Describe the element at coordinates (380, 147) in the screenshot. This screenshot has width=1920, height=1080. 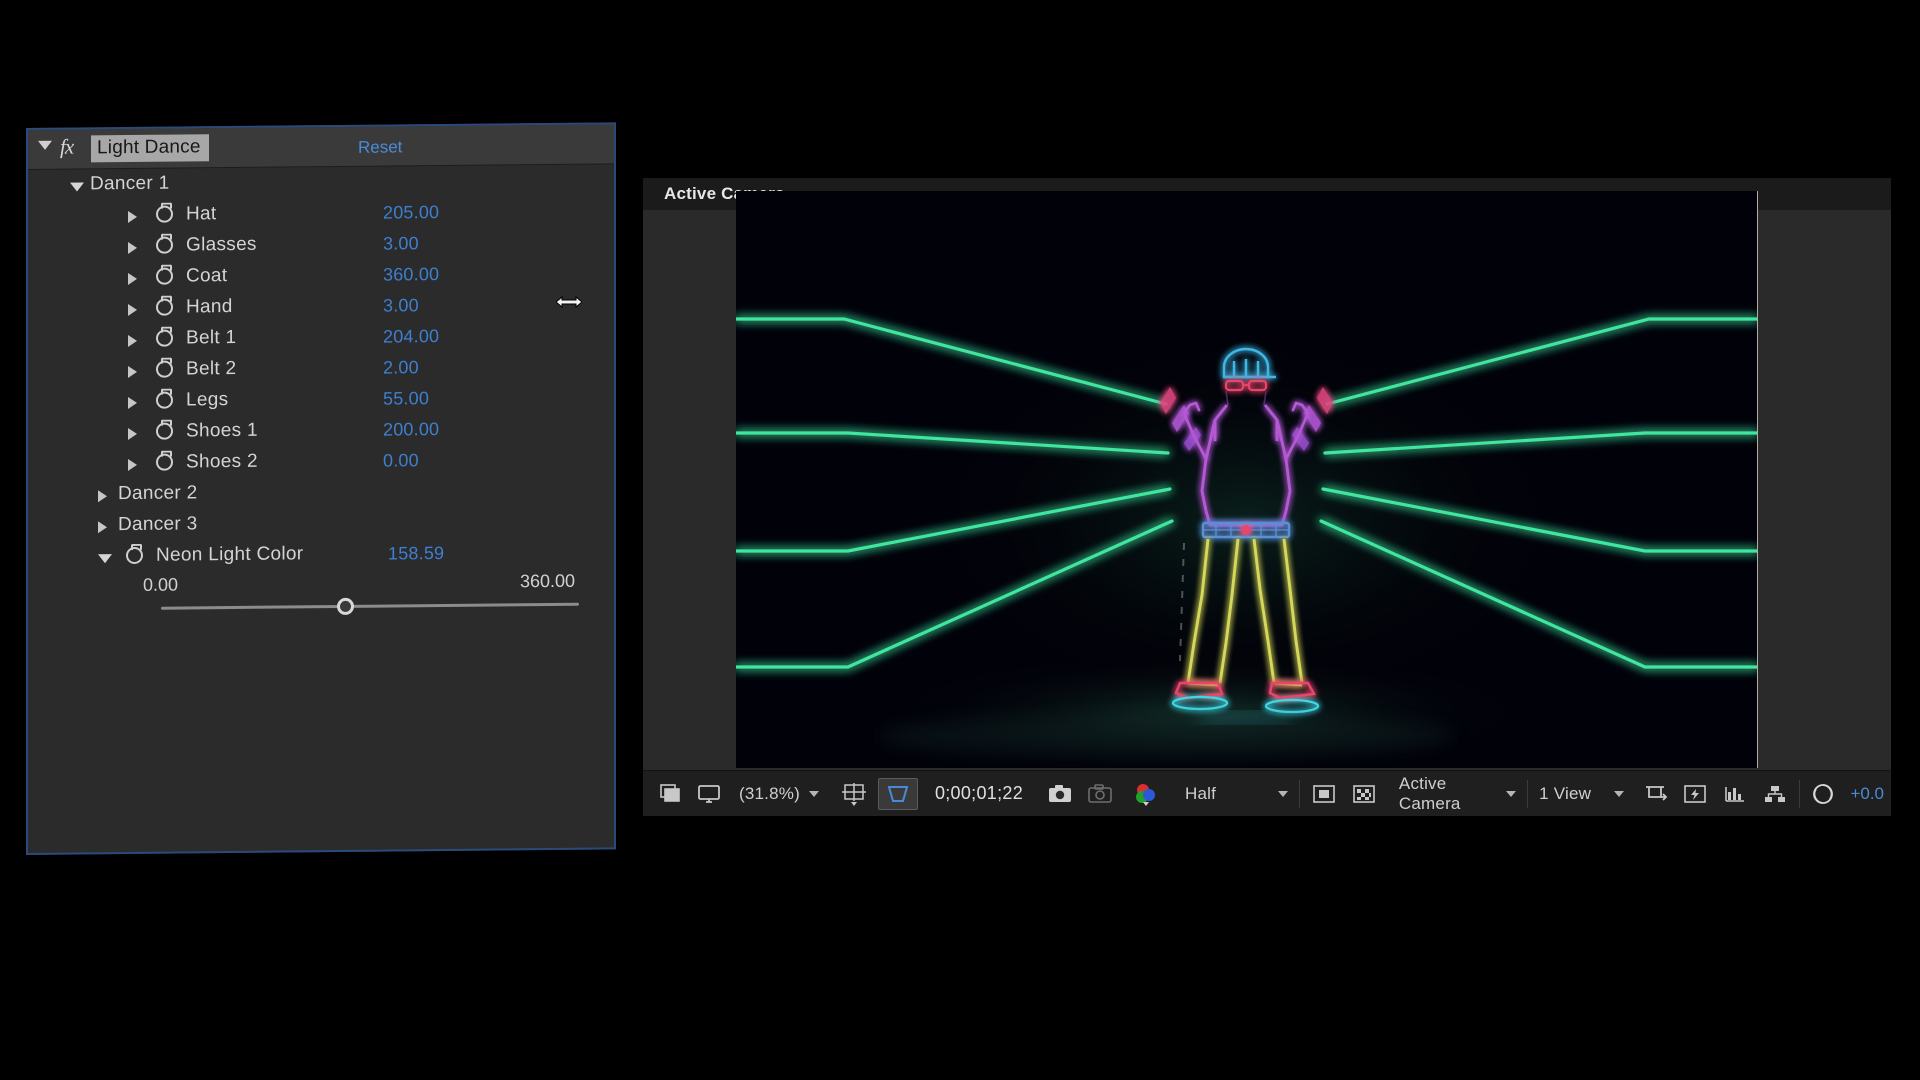
I see `reset-button: Reset` at that location.